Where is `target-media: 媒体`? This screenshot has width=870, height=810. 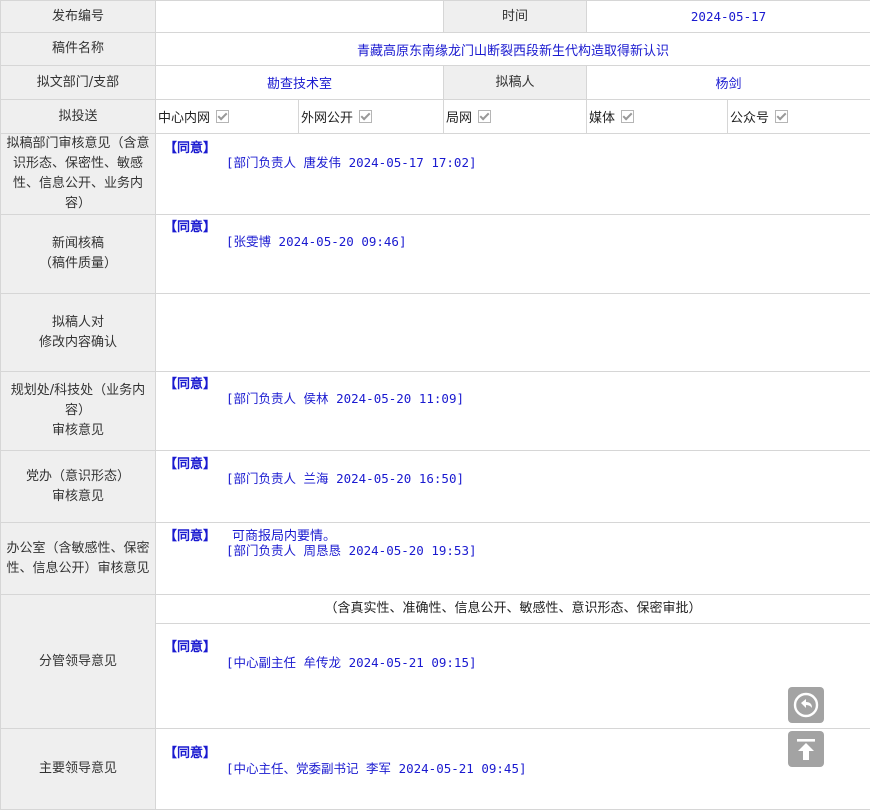 target-media: 媒体 is located at coordinates (657, 117).